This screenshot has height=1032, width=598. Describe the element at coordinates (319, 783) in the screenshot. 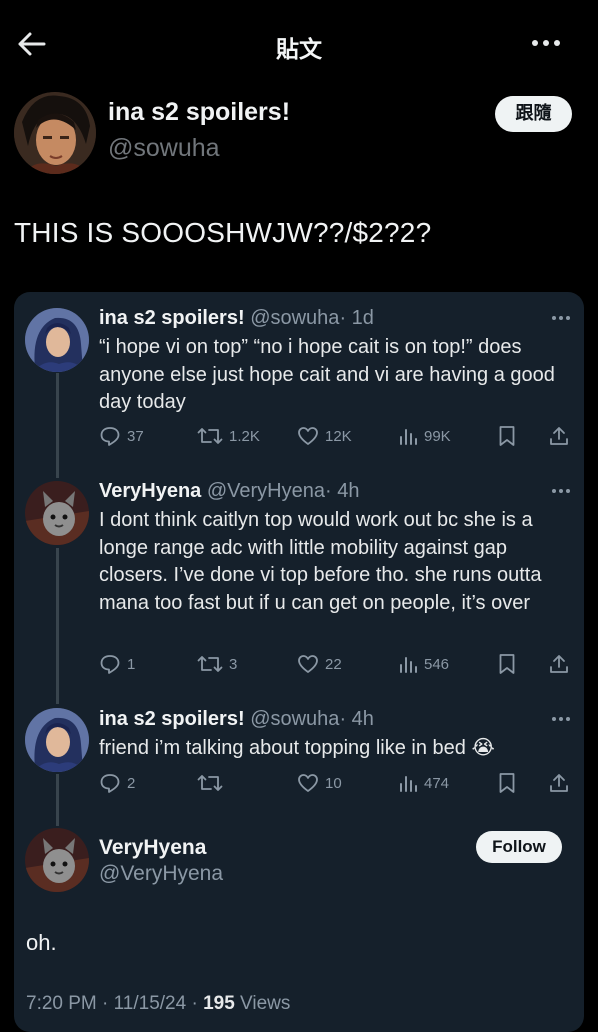

I see `like-button: 10` at that location.